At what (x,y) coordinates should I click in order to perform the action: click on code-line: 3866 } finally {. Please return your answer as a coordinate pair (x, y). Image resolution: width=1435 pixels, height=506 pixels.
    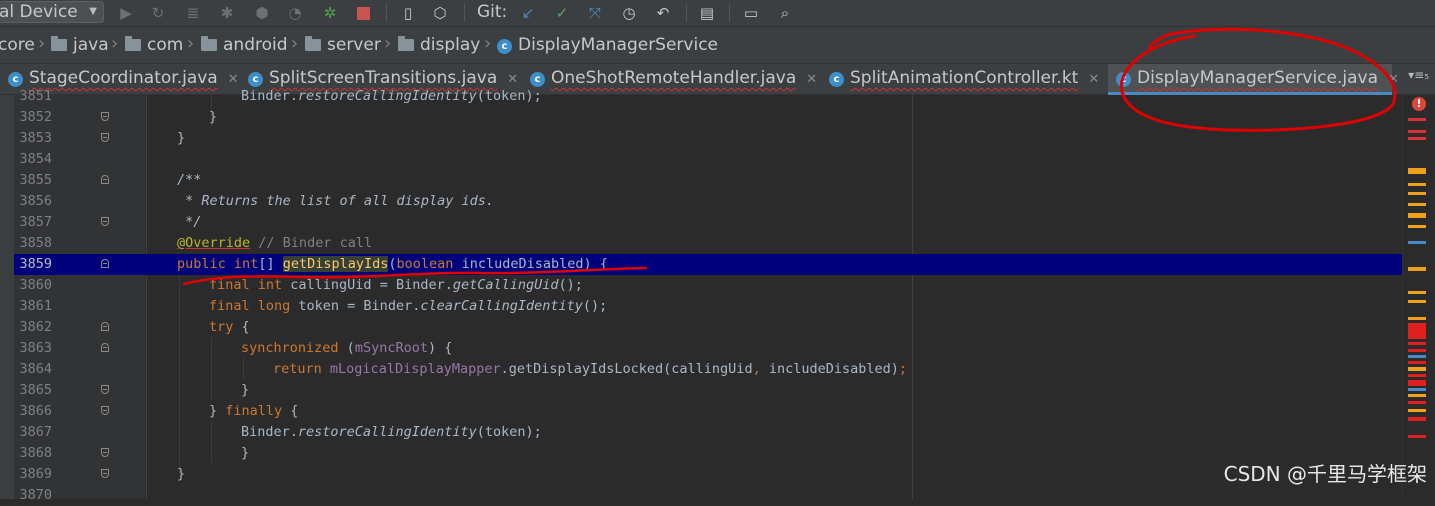
    Looking at the image, I should click on (708, 411).